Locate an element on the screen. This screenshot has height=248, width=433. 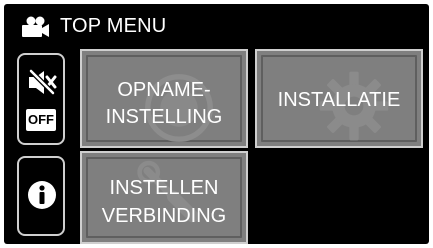
video-camera-icon is located at coordinates (35, 26).